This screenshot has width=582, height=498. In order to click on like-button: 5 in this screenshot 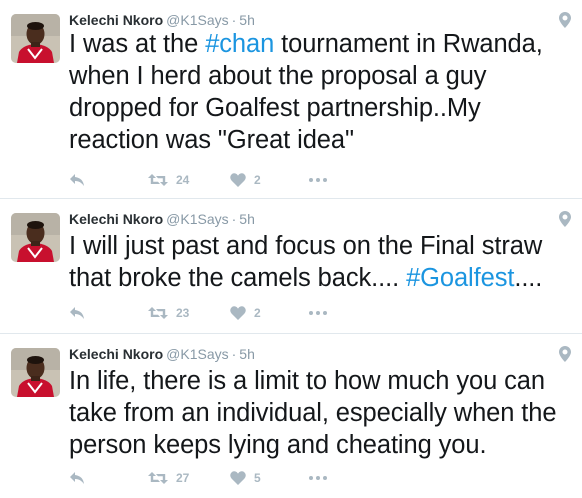, I will do `click(245, 478)`.